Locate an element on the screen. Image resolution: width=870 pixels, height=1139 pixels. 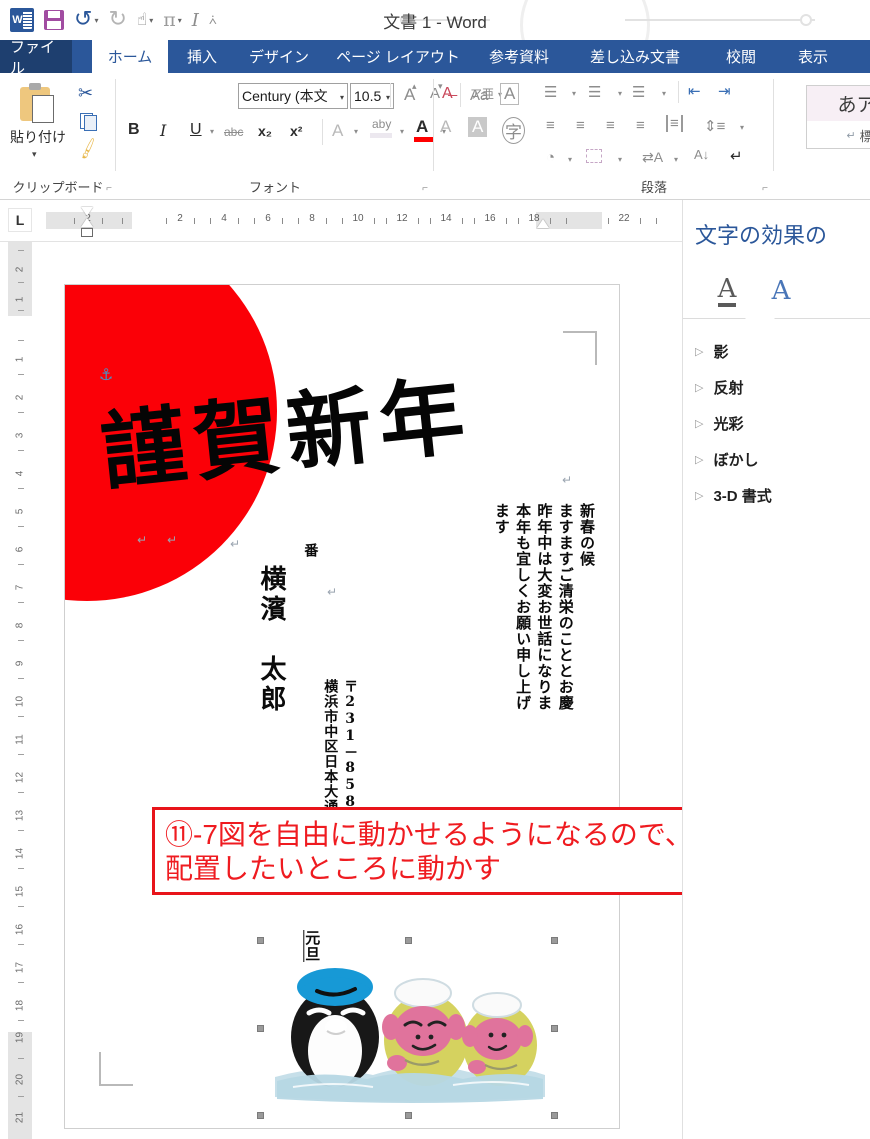
tab-insert: 挿入 is located at coordinates (202, 56).